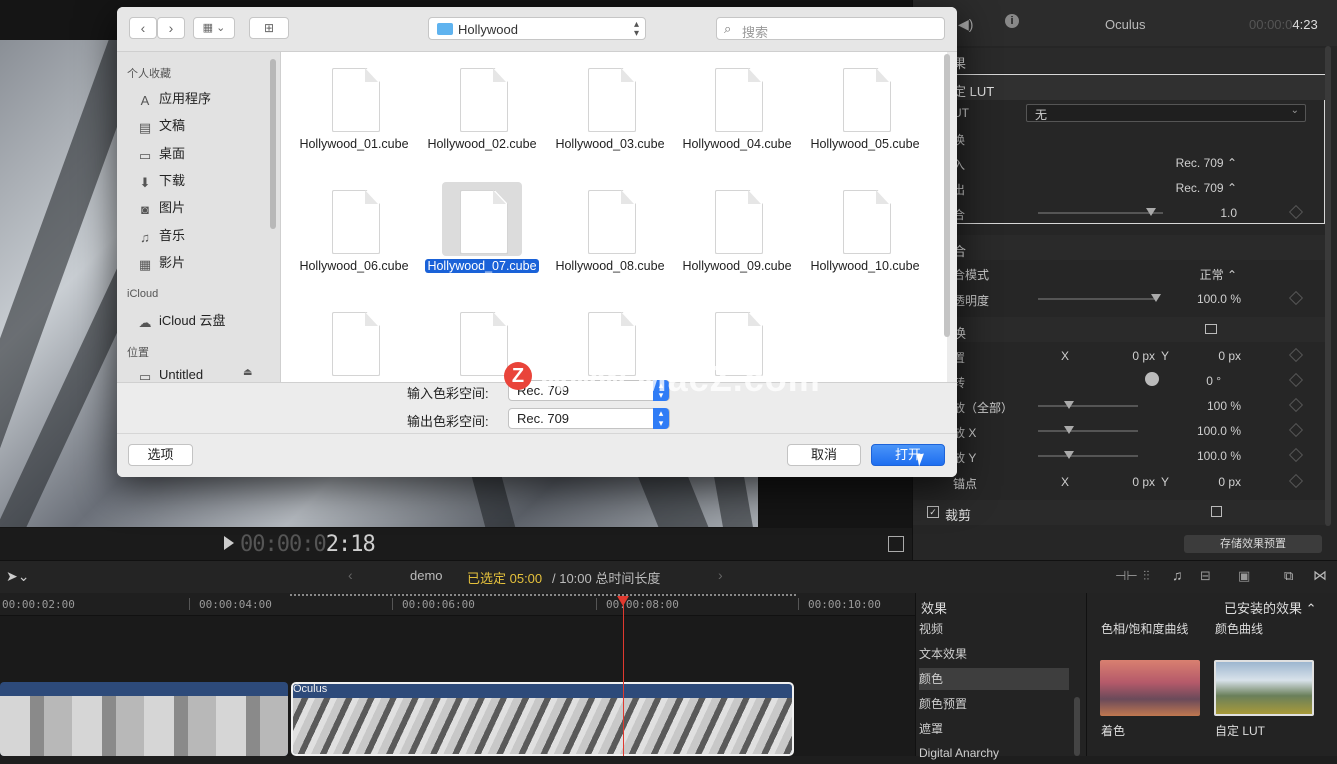 The width and height of the screenshot is (1337, 764). Describe the element at coordinates (965, 24) in the screenshot. I see `speaker-icon: ◀)` at that location.